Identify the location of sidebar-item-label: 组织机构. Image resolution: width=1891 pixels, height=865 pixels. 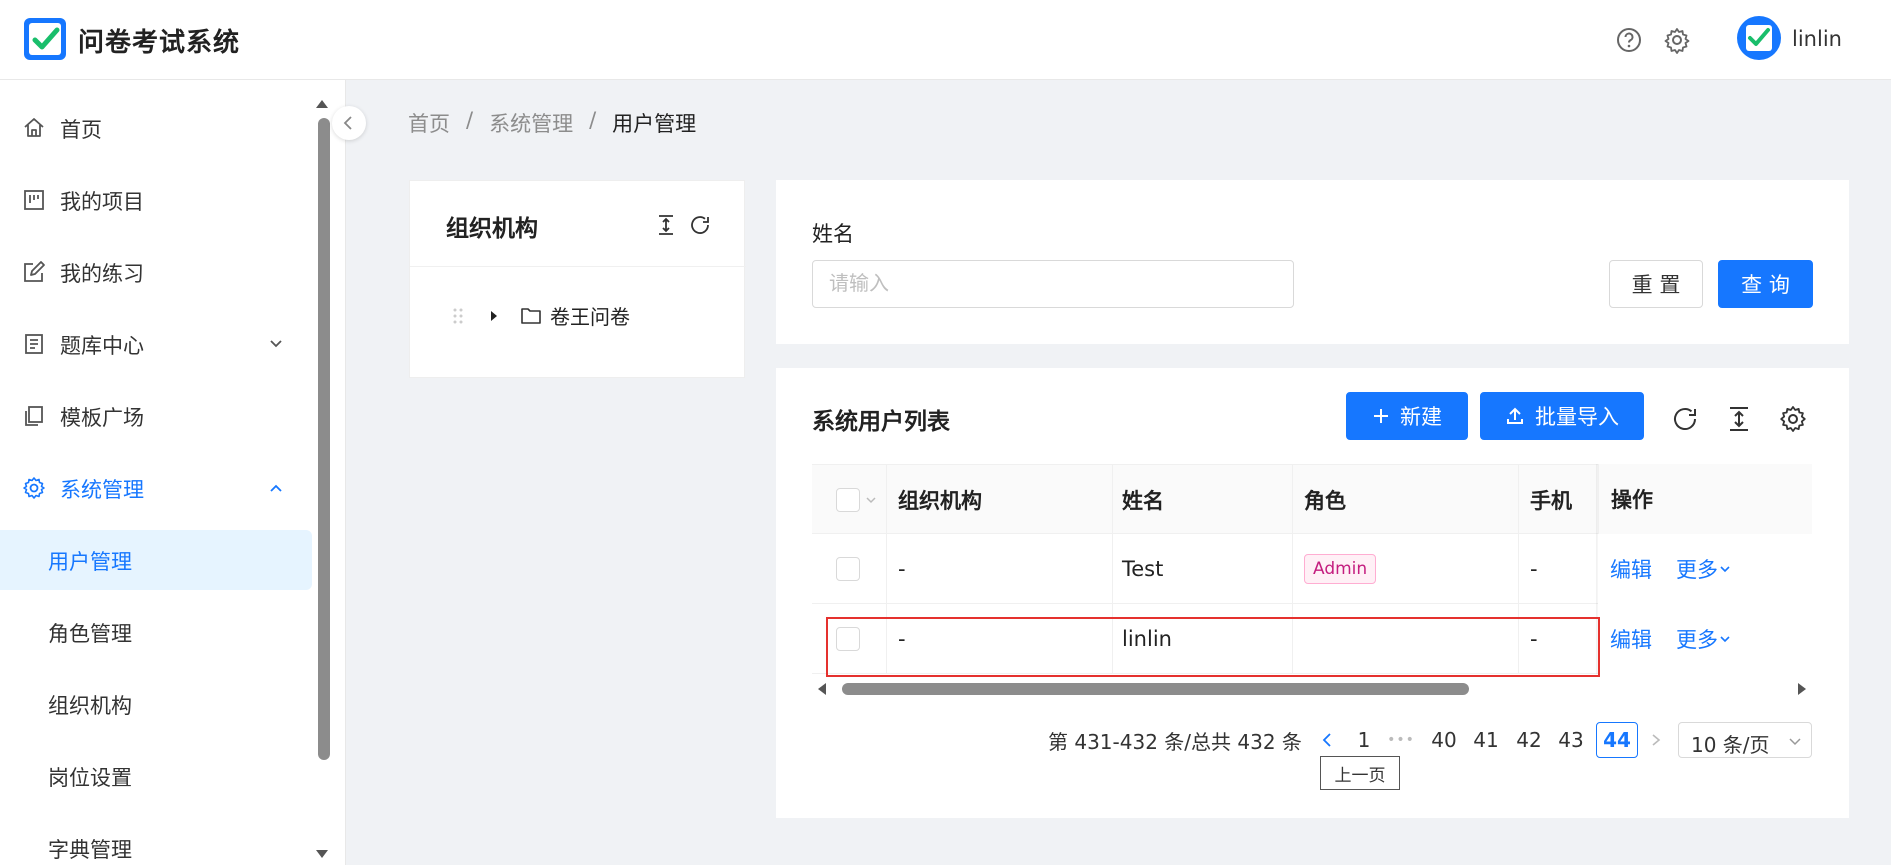
(90, 706).